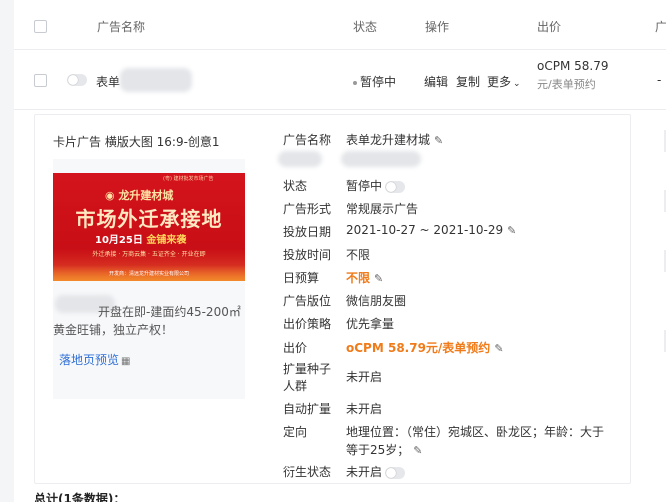  Describe the element at coordinates (573, 66) in the screenshot. I see `row-bid-value: oCPM 58.79` at that location.